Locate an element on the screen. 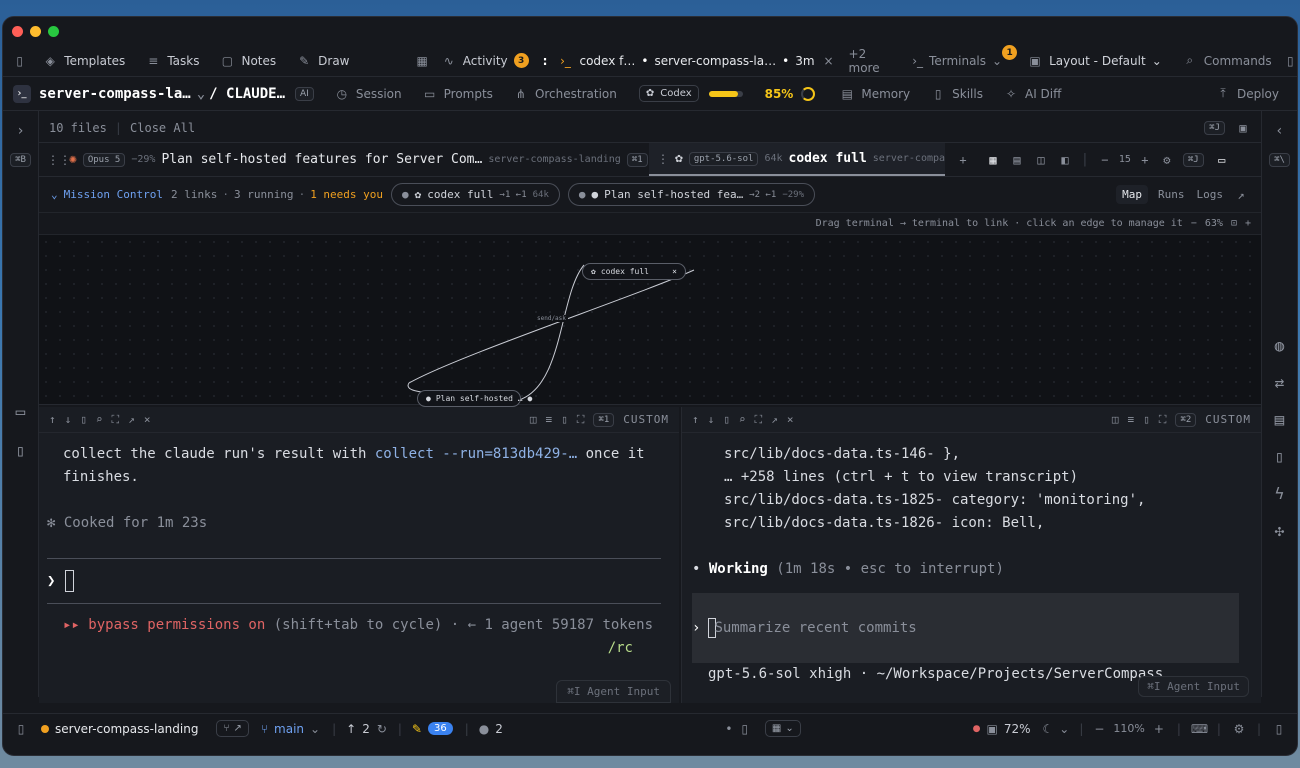 Image resolution: width=1300 pixels, height=768 pixels. terminals-button: ›_ Terminals ⌄ 1 is located at coordinates (967, 56).